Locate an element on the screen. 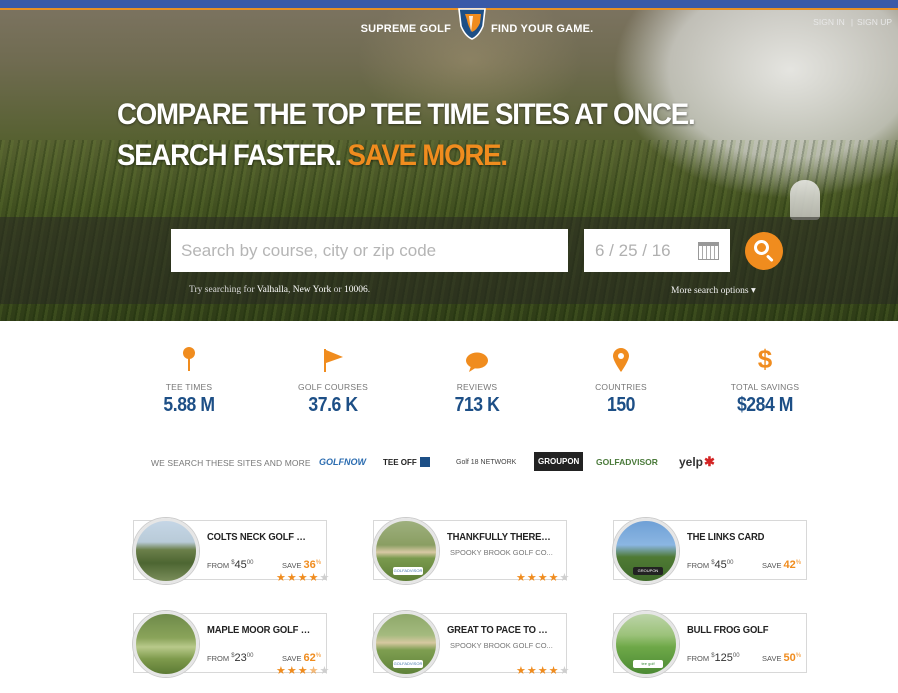  auth-links: SIGN IN | SIGN UP is located at coordinates (852, 22).